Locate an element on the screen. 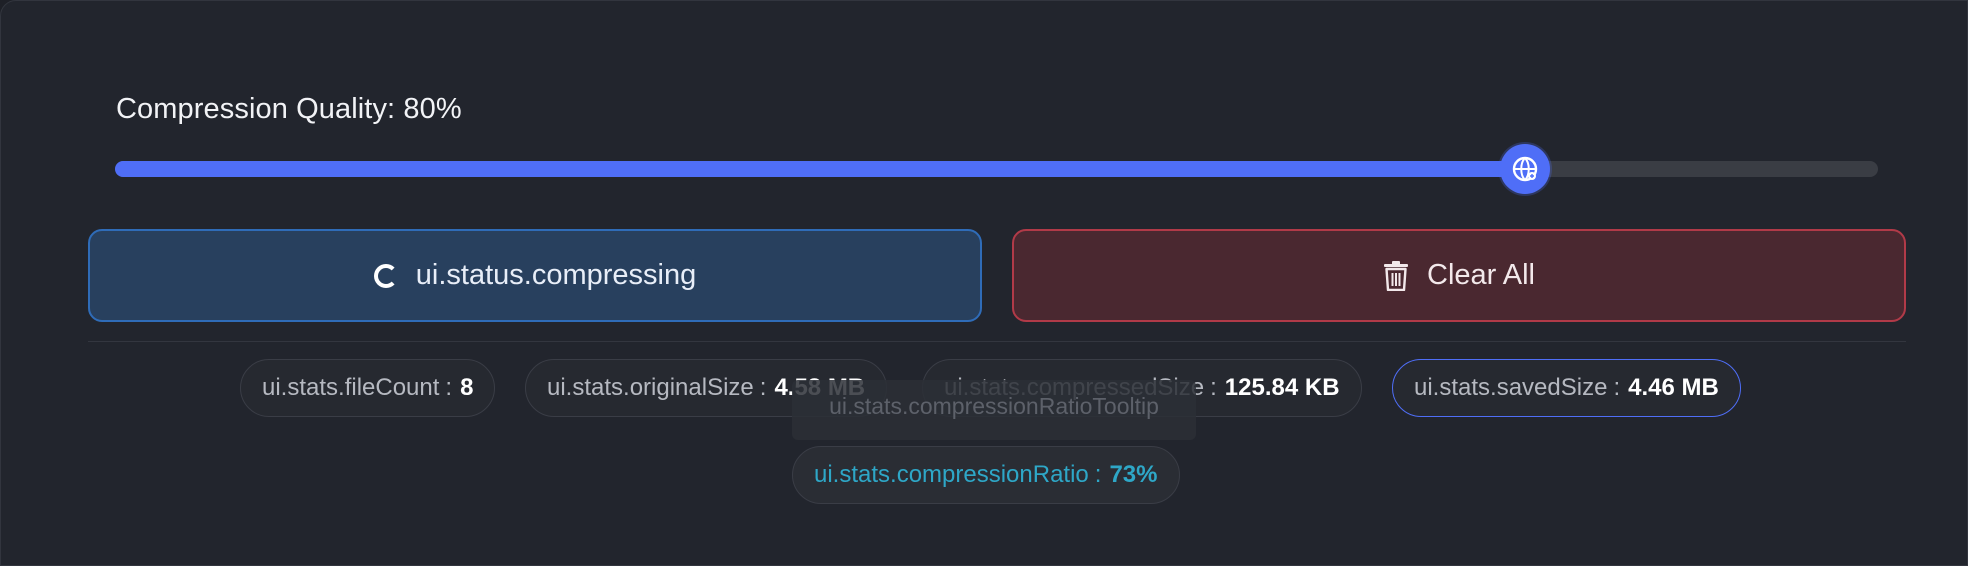 The image size is (1968, 566). quality-slider is located at coordinates (996, 169).